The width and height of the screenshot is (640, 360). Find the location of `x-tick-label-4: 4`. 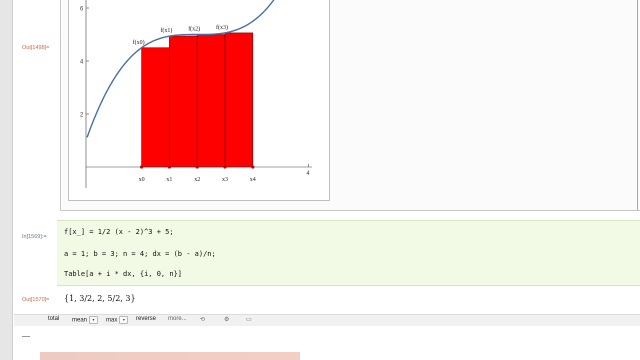

x-tick-label-4: 4 is located at coordinates (308, 174).